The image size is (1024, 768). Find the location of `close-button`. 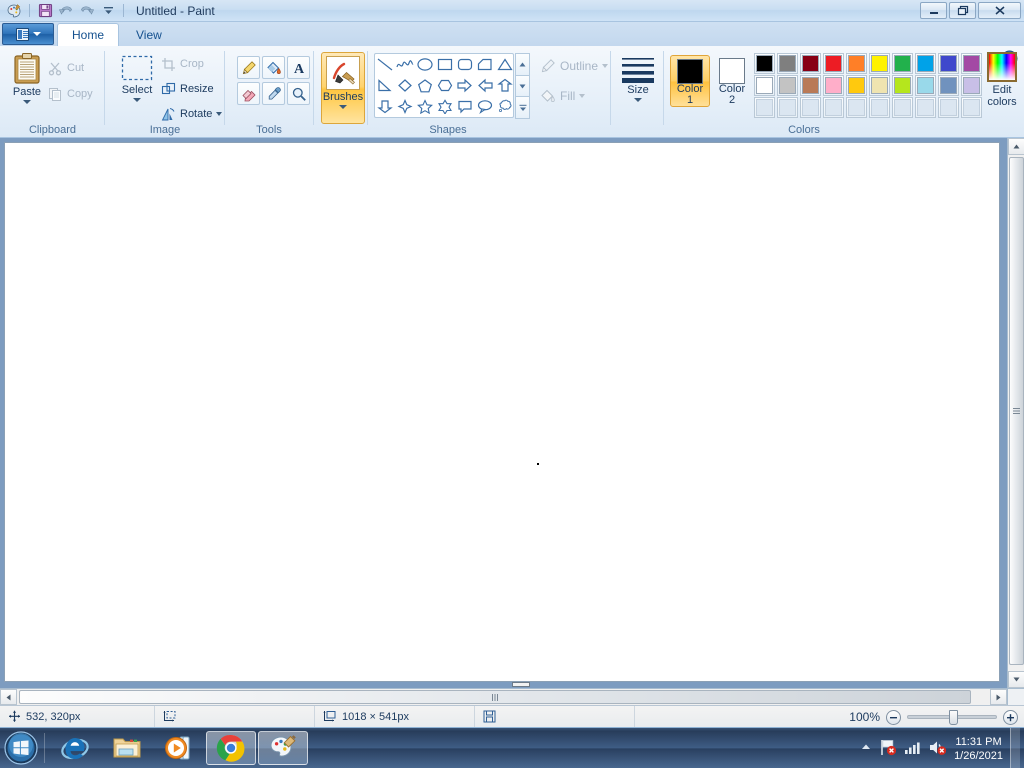

close-button is located at coordinates (999, 10).